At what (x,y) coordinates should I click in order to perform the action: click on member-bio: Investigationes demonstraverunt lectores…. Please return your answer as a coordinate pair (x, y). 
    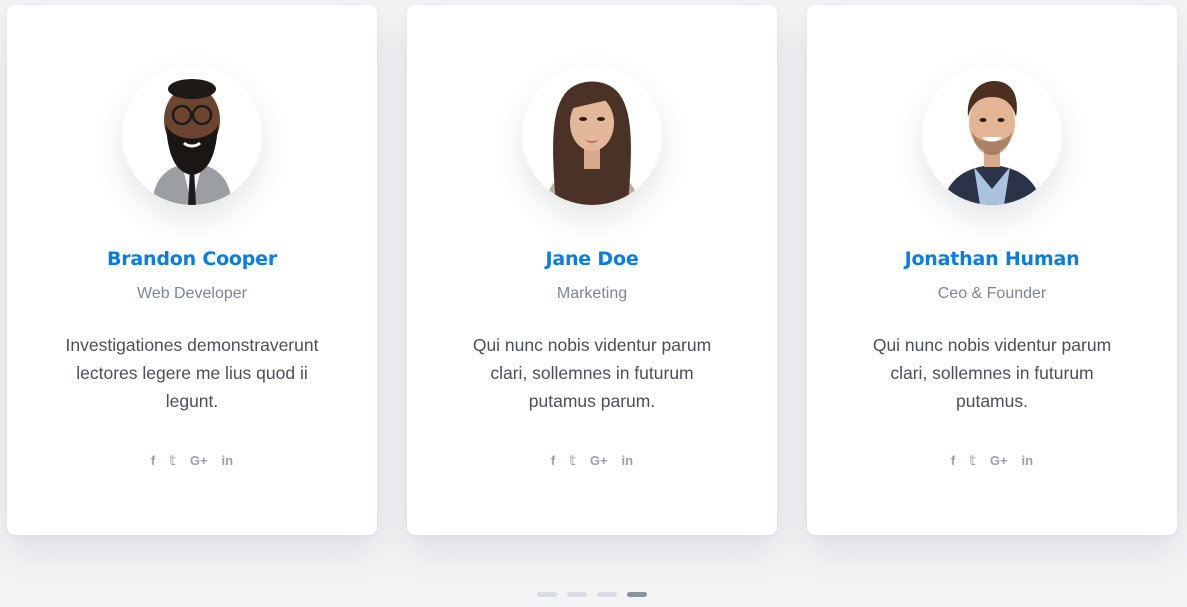
    Looking at the image, I should click on (192, 373).